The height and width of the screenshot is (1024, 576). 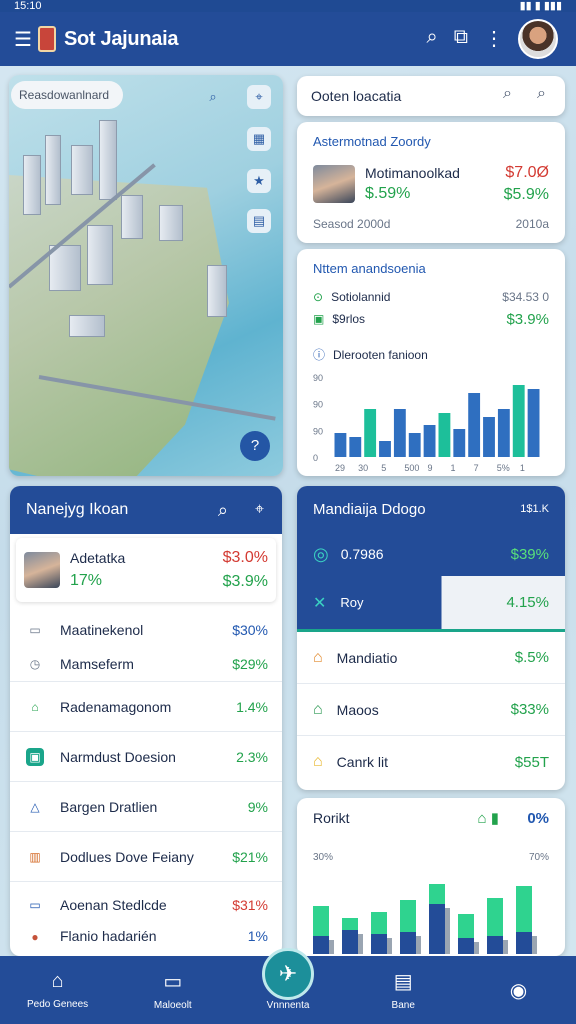 What do you see at coordinates (362, 554) in the screenshot?
I see `highlight-label: 0.7986` at bounding box center [362, 554].